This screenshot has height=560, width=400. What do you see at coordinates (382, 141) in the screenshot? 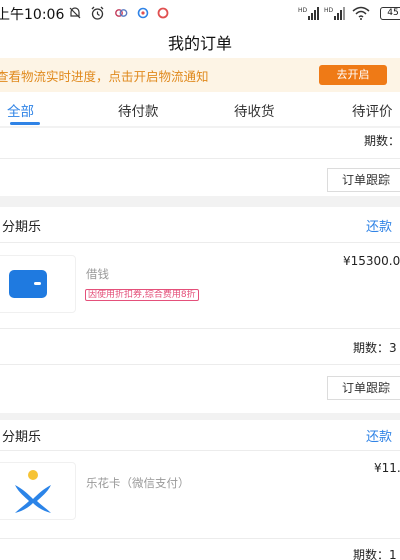
I see `period-label: 期数：` at bounding box center [382, 141].